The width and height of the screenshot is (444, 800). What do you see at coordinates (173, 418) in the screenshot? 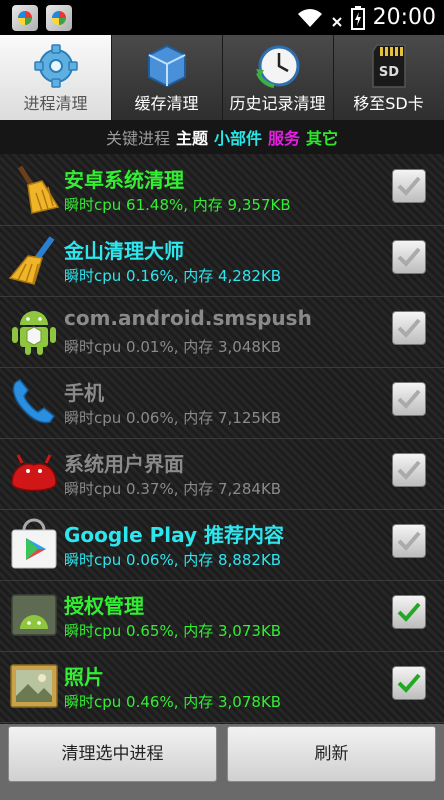
I see `process-stats: 瞬时cpu 0.06%, 内存 7,125KB` at bounding box center [173, 418].